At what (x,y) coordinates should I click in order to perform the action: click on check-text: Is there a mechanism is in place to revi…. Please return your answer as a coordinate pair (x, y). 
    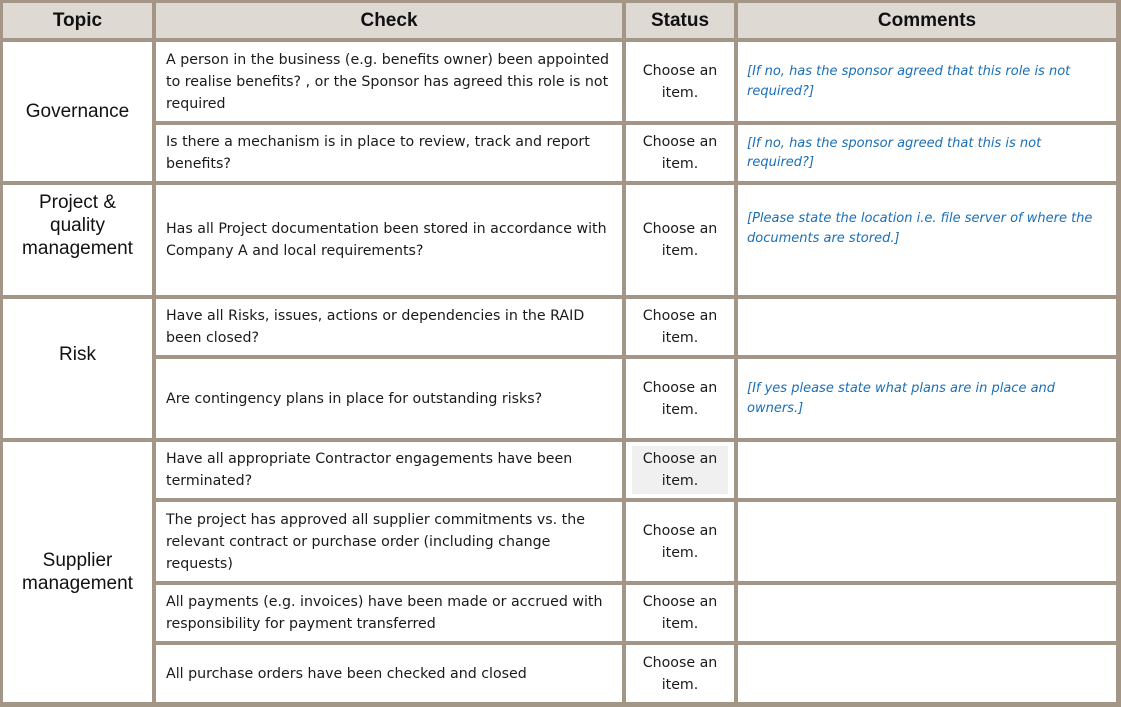
    Looking at the image, I should click on (389, 153).